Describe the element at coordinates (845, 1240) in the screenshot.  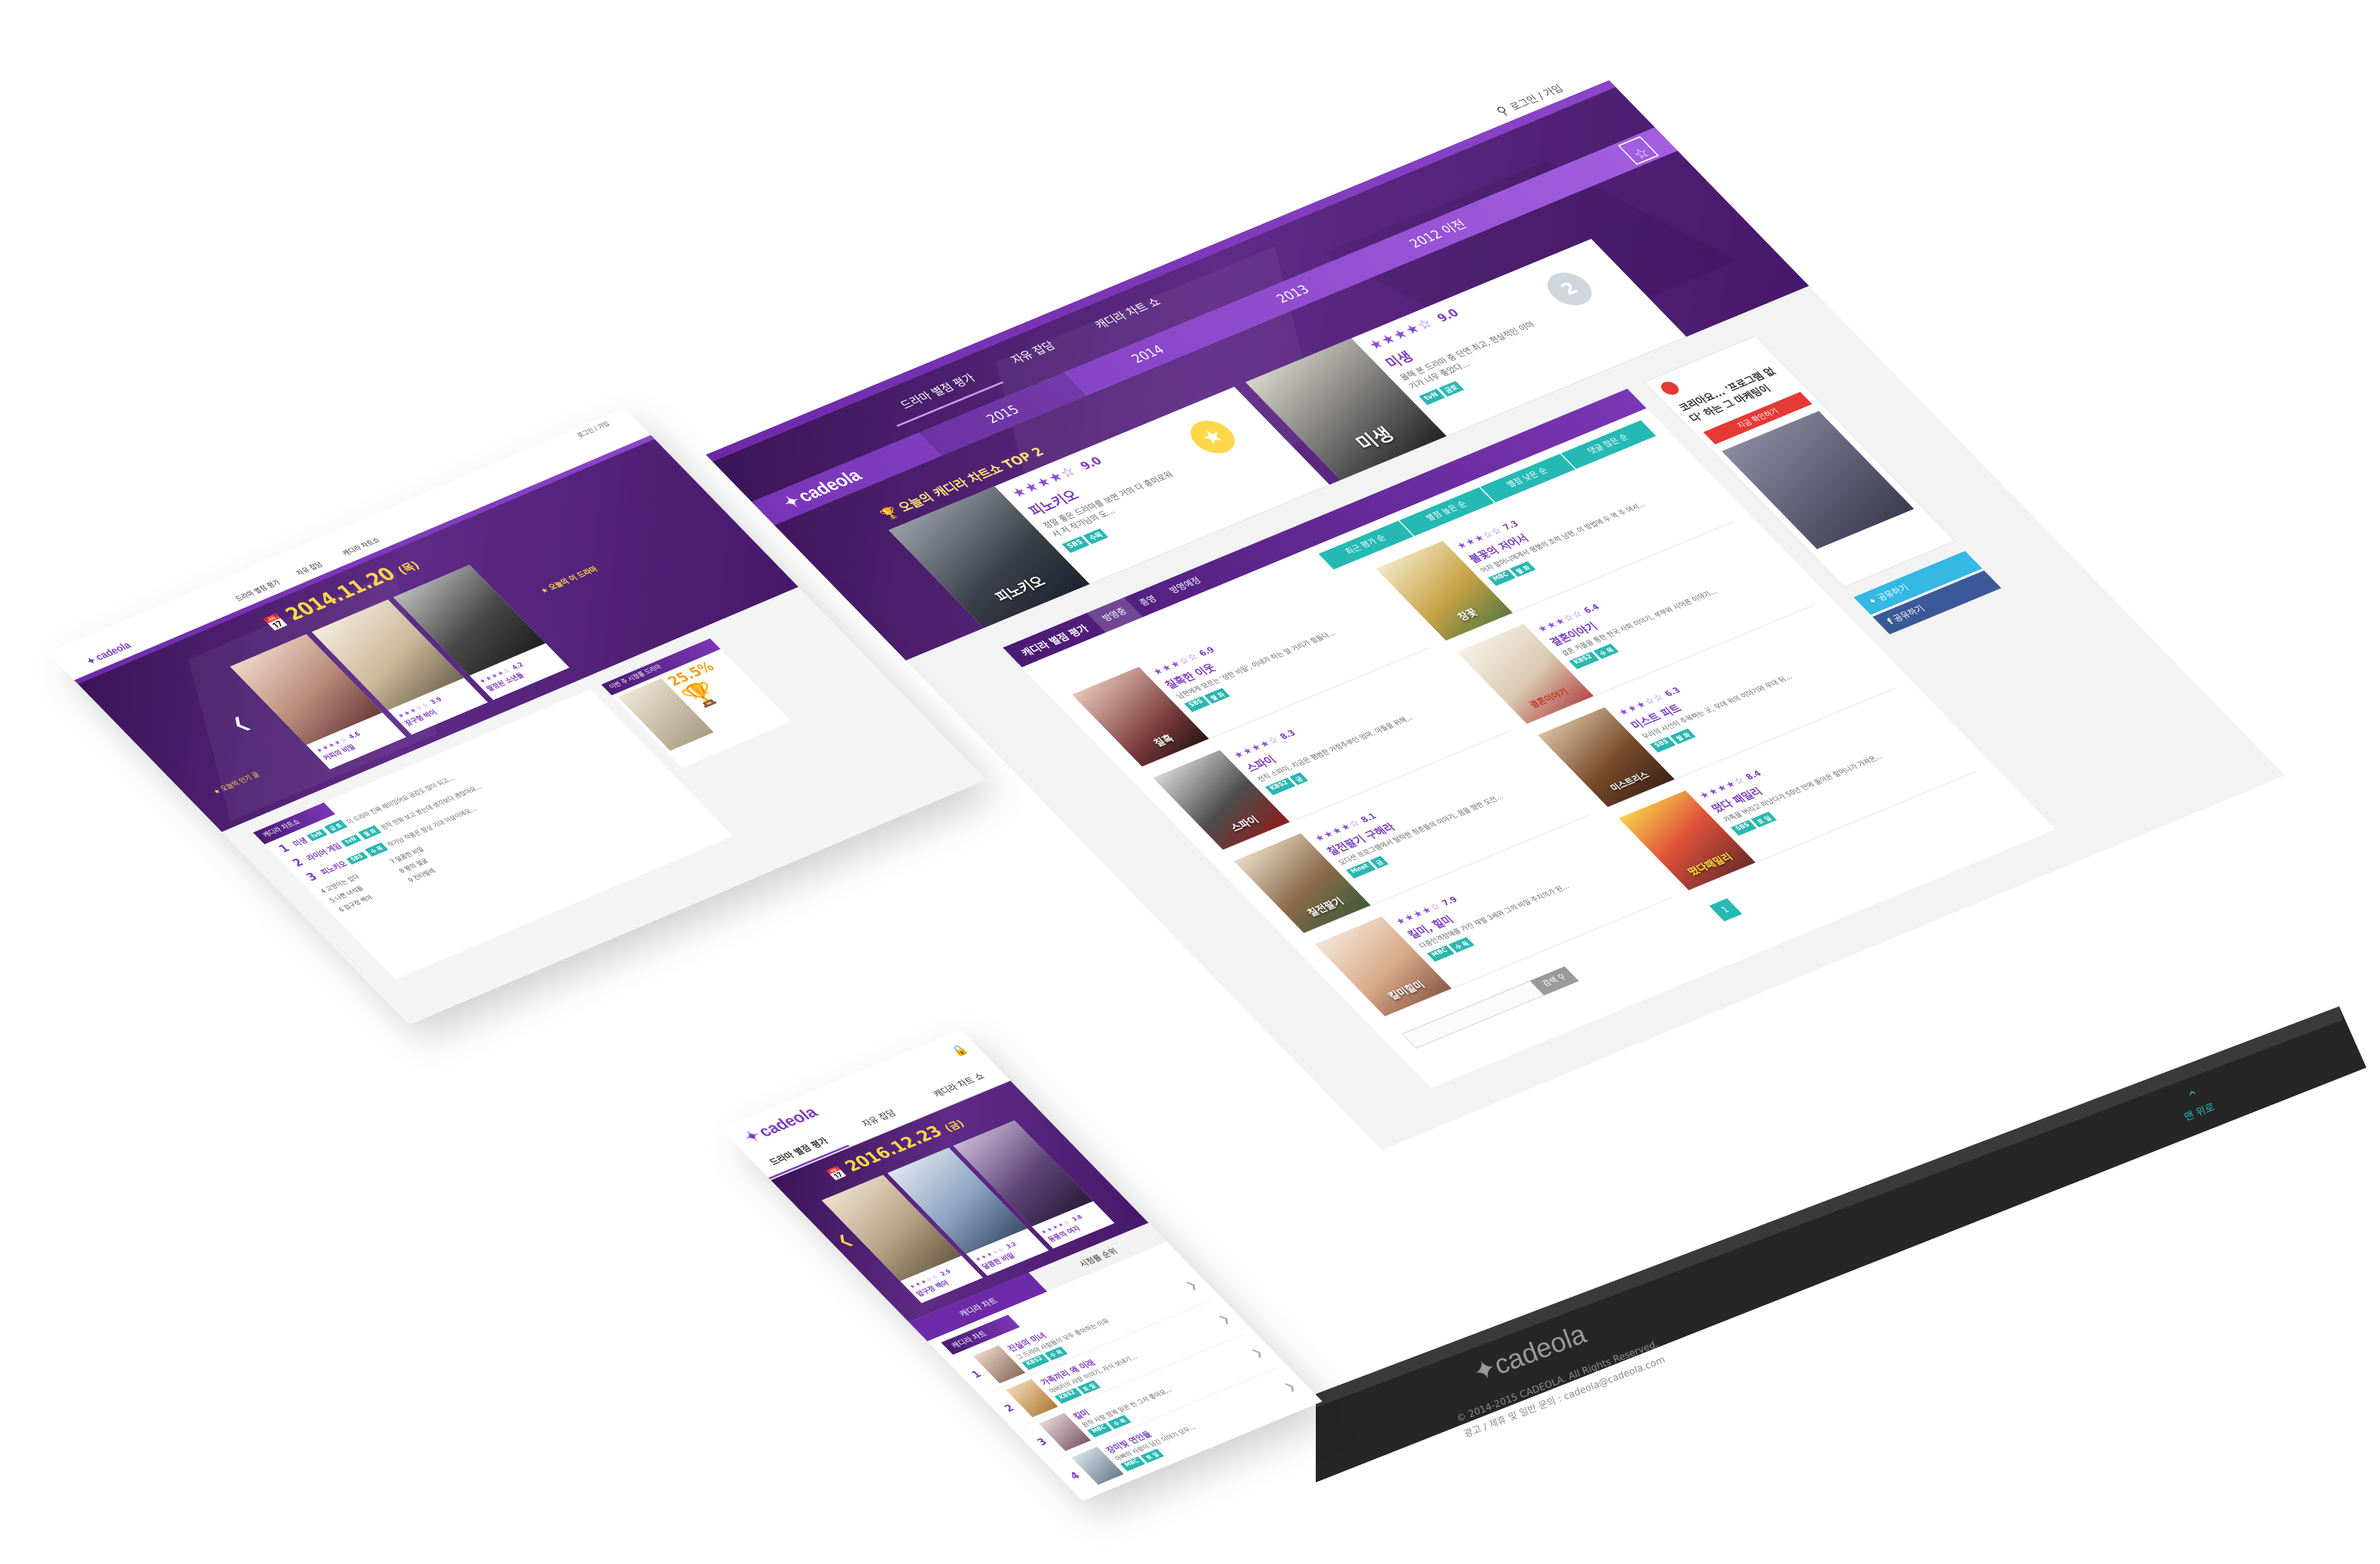
I see `prev-arrow-icon: ❮` at that location.